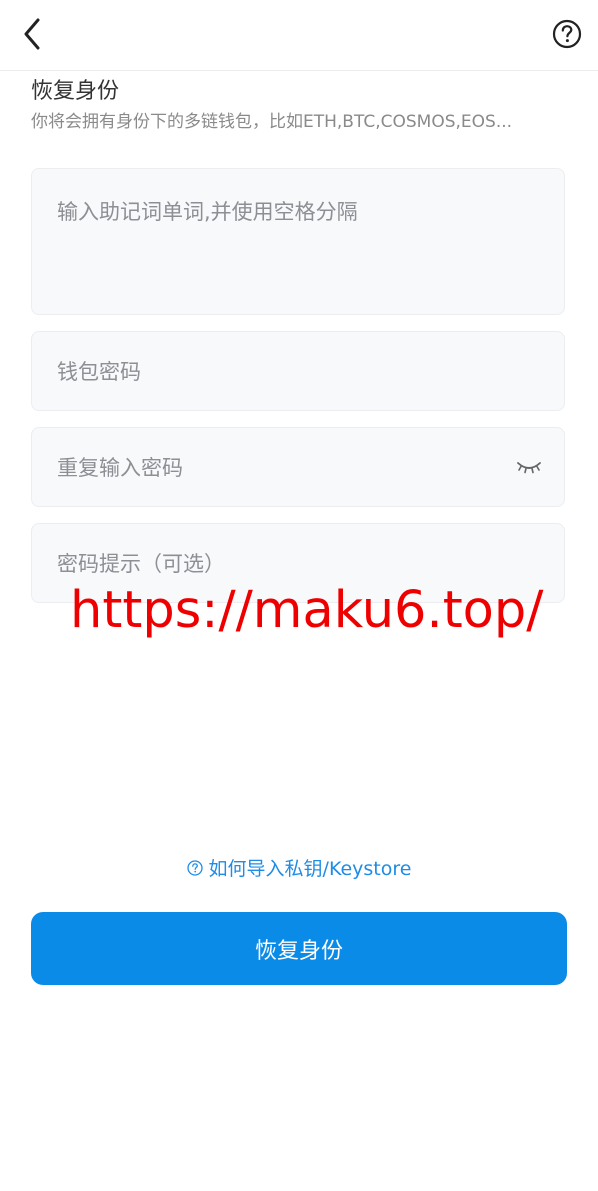  What do you see at coordinates (299, 948) in the screenshot?
I see `restore-identity-button: 恢复身份` at bounding box center [299, 948].